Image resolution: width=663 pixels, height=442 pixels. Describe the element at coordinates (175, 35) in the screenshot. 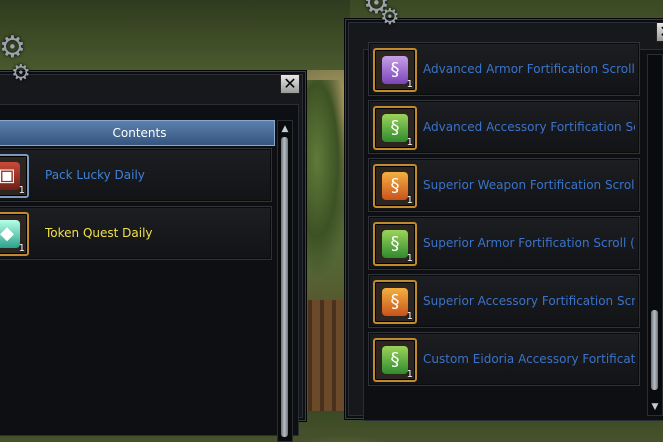

I see `background-foliage` at that location.